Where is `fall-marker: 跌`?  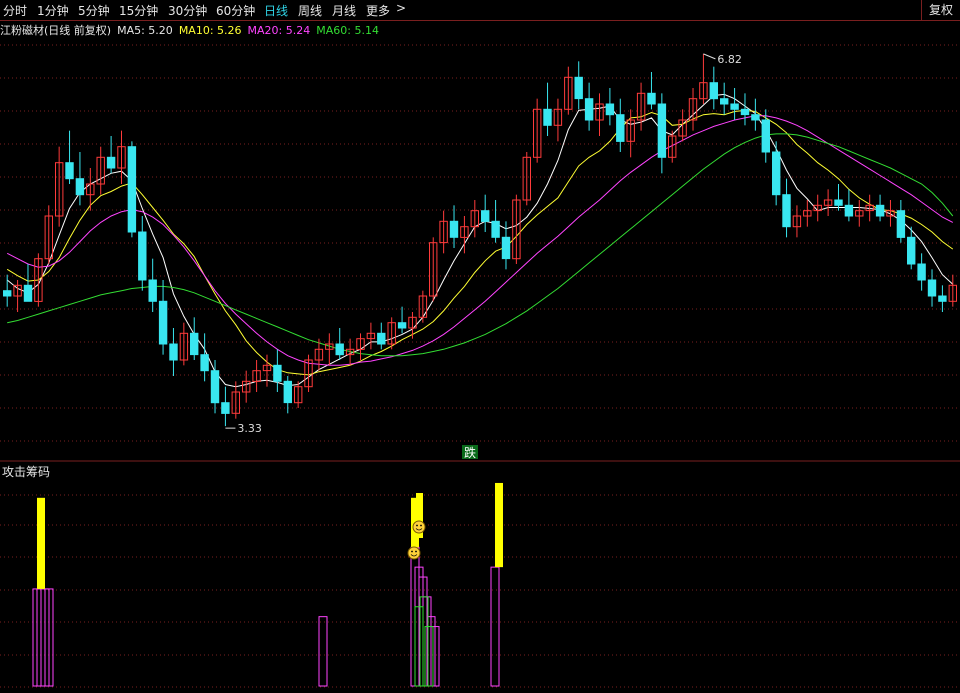
fall-marker: 跌 is located at coordinates (470, 452).